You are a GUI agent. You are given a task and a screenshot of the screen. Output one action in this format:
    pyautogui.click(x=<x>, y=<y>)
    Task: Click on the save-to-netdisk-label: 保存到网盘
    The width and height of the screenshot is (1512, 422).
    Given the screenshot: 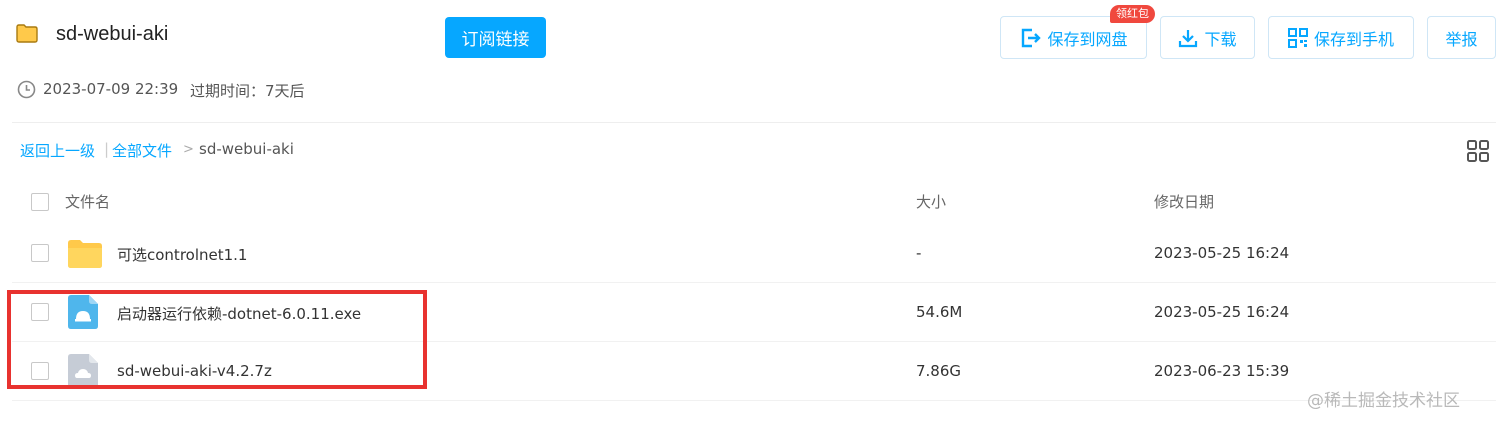 What is the action you would take?
    pyautogui.click(x=1087, y=39)
    